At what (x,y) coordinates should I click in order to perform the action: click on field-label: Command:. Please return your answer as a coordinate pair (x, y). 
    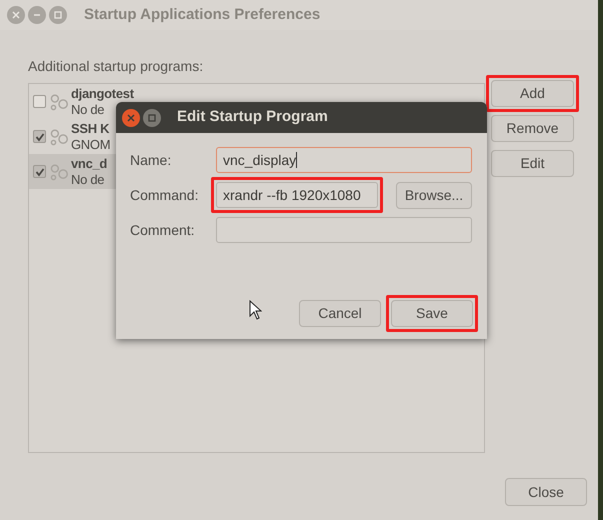
    Looking at the image, I should click on (165, 195).